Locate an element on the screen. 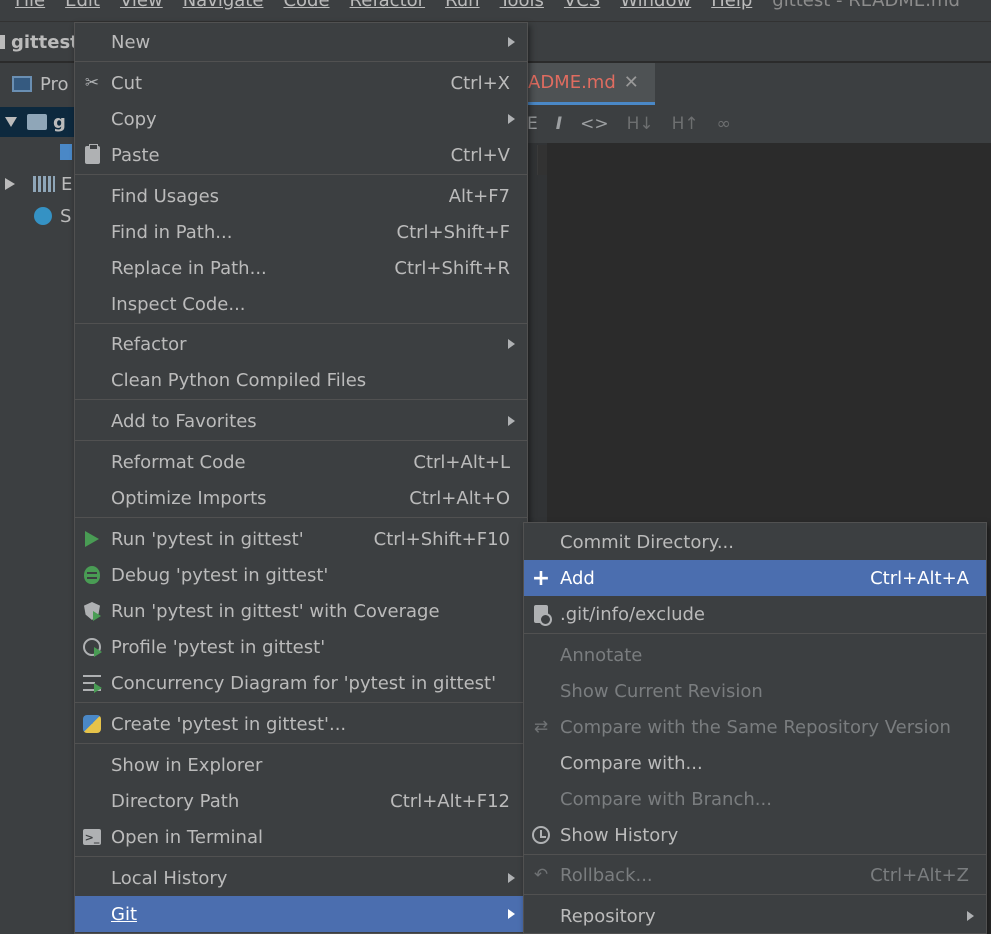  menu-item-add-to-favorites: Add to Favorites is located at coordinates (301, 421).